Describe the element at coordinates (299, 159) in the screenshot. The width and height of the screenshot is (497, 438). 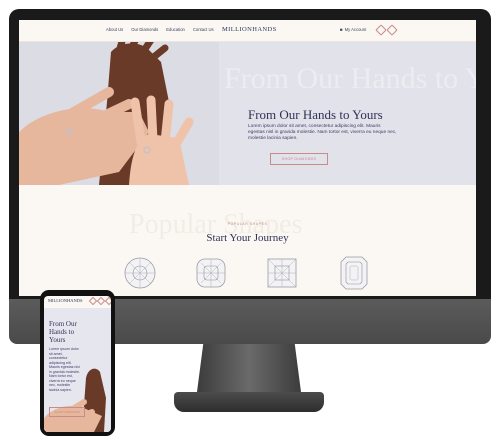
I see `shop-diamonds-button: SHOP DIAMONDS` at that location.